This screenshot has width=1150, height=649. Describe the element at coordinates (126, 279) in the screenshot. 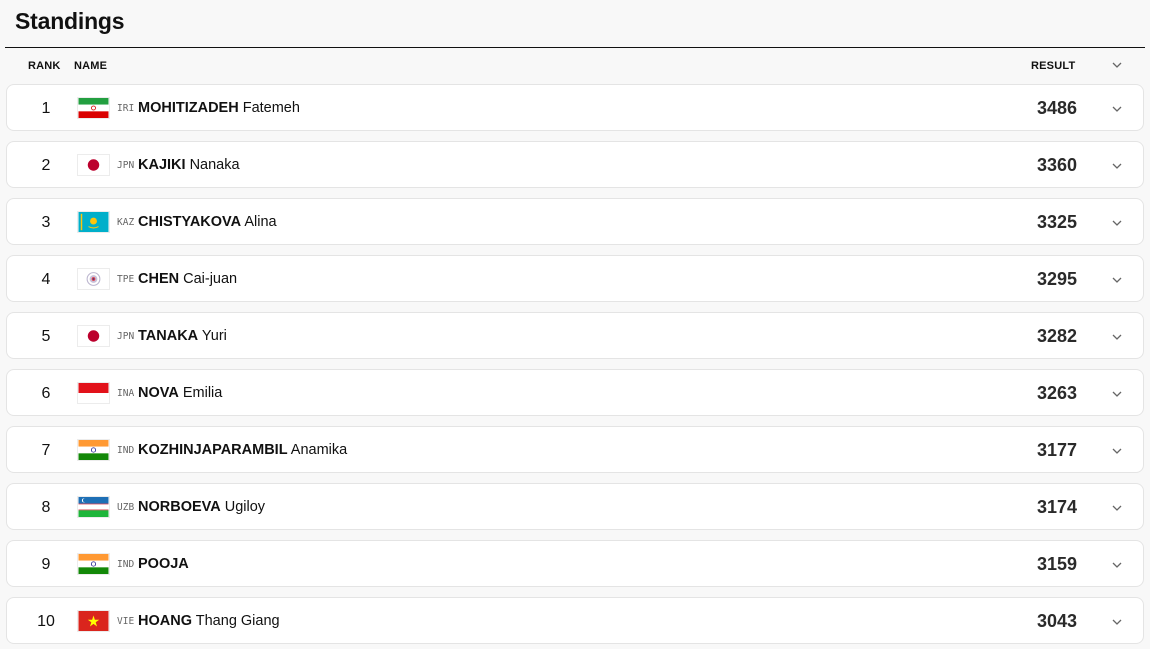

I see `country-code: TPE` at that location.